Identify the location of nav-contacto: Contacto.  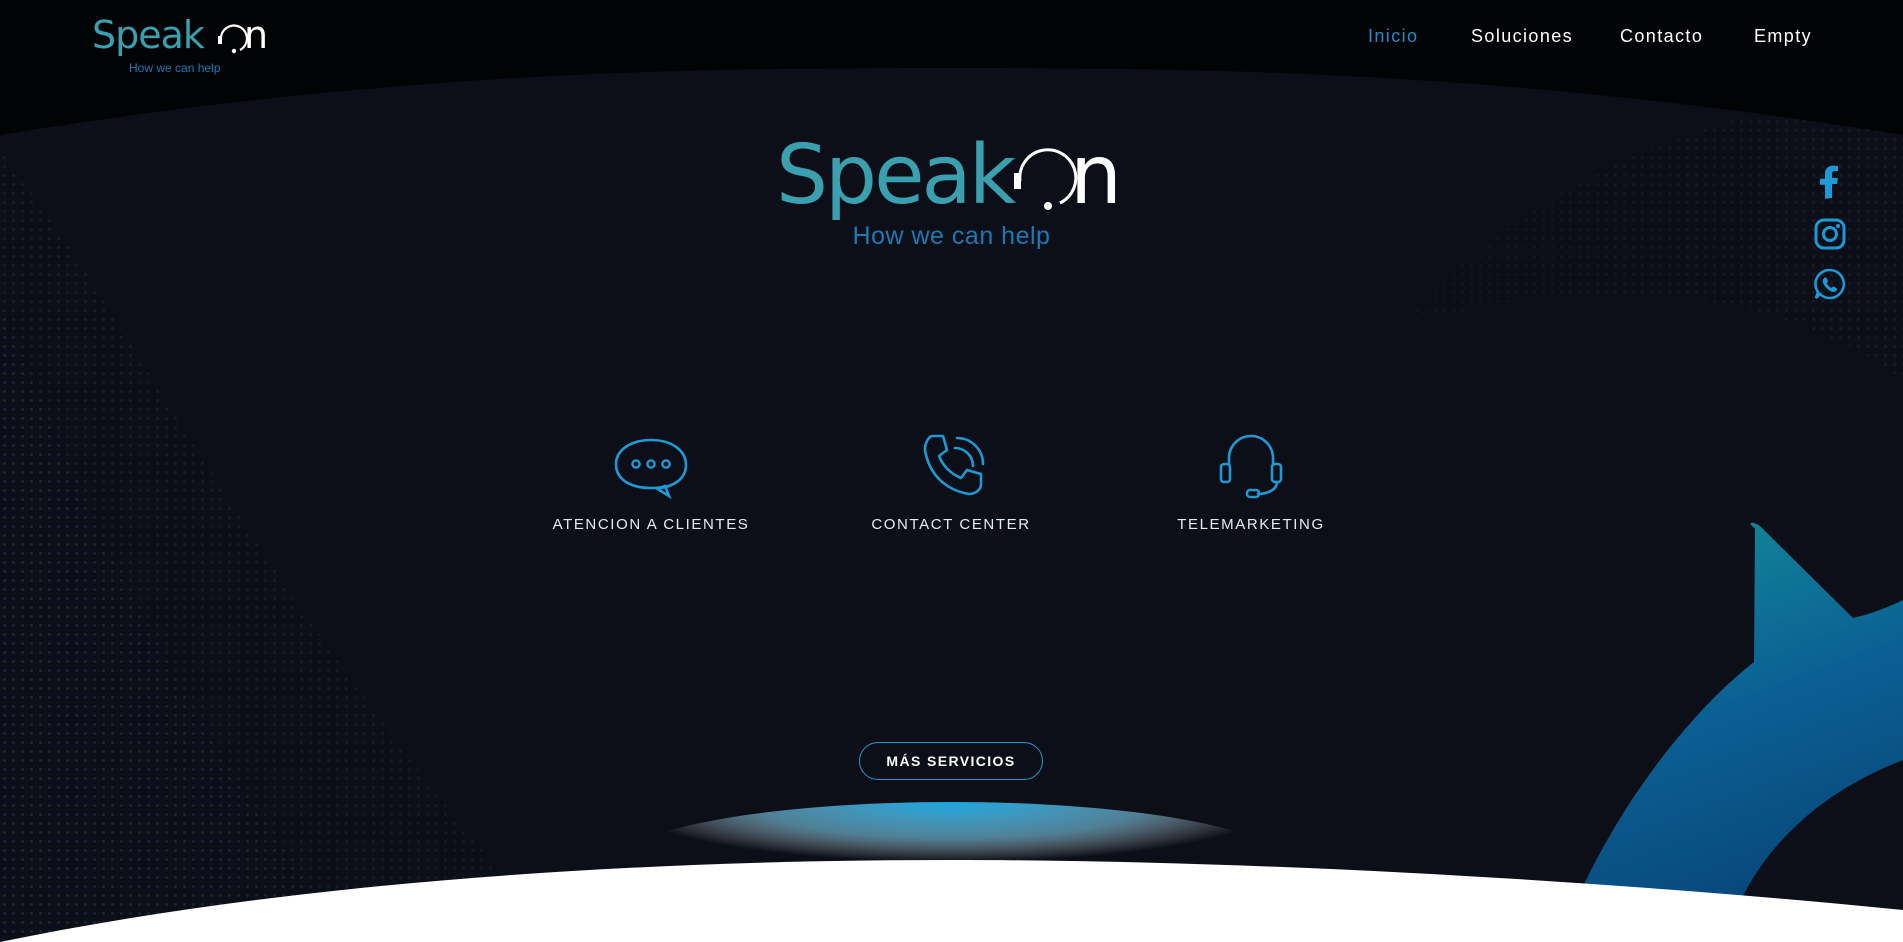
(1661, 36).